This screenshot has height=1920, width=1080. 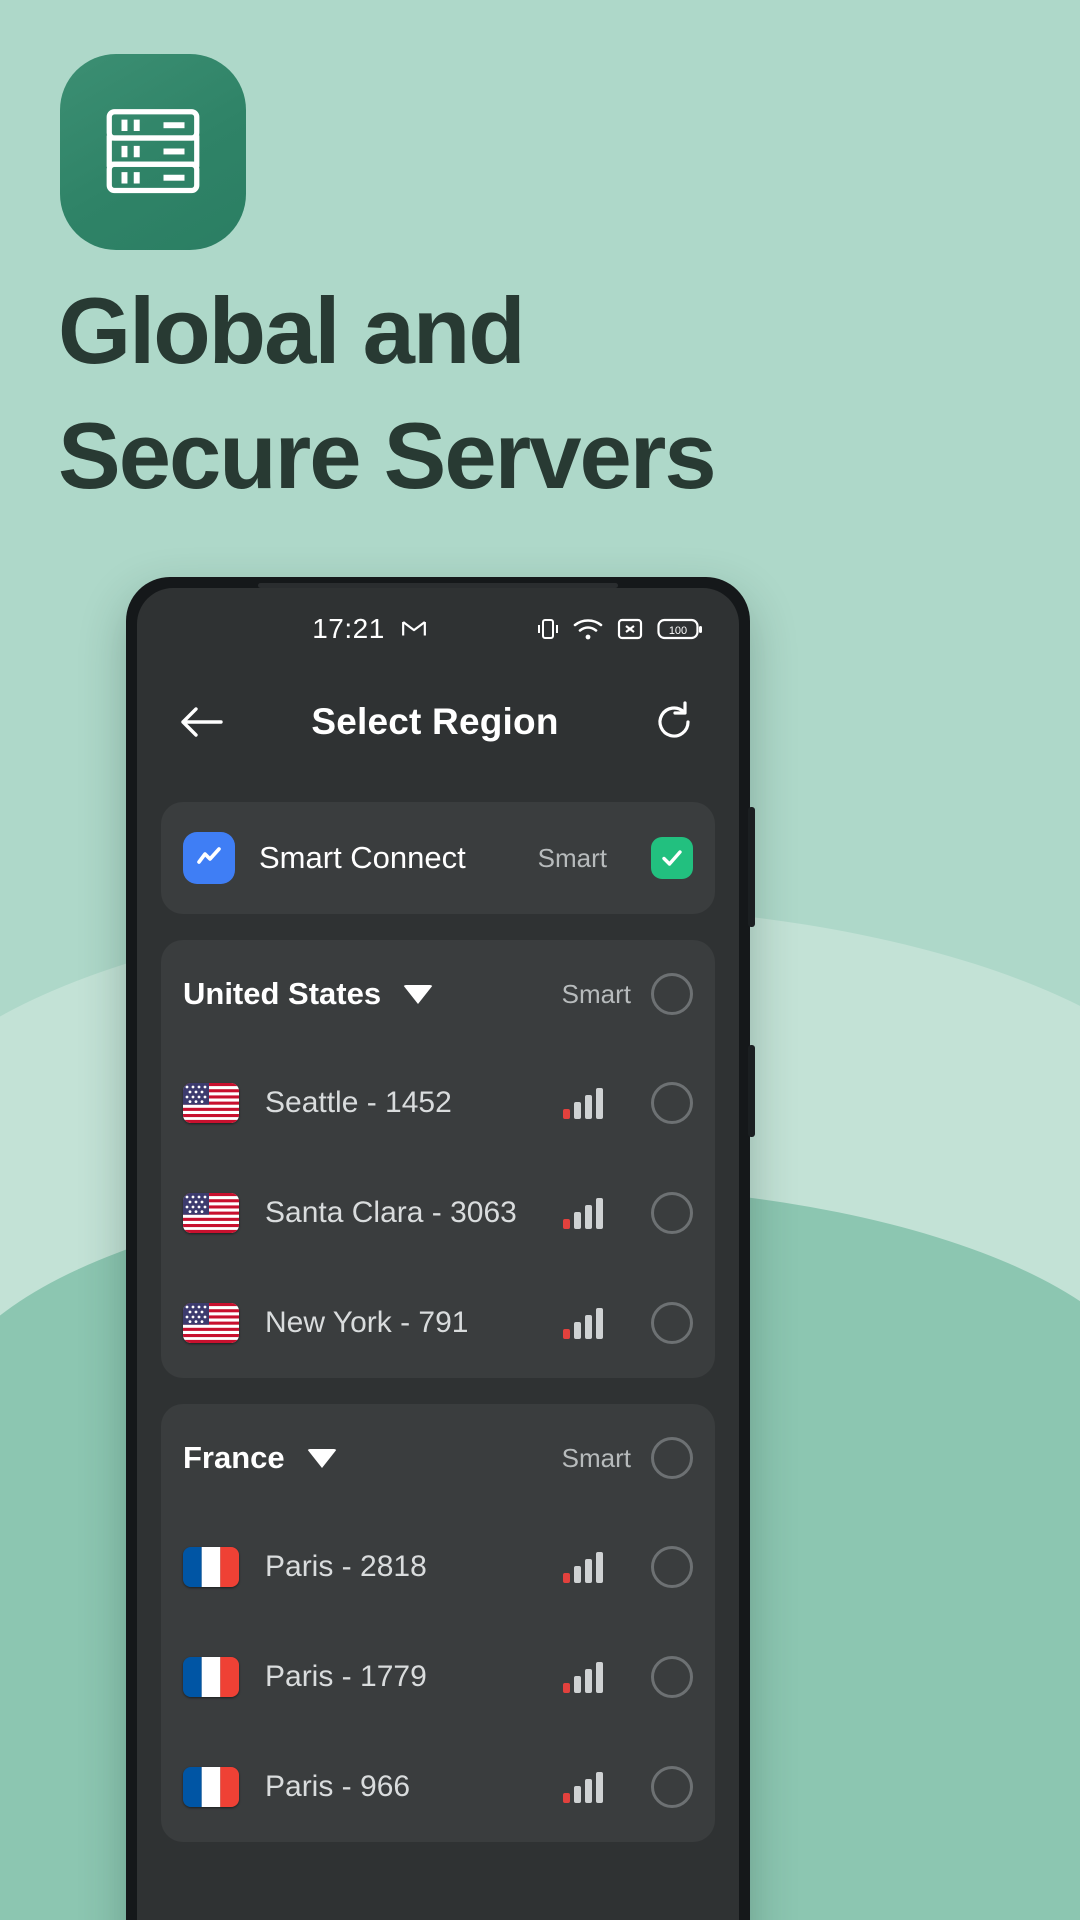 I want to click on server-name: Paris - 966, so click(x=338, y=1786).